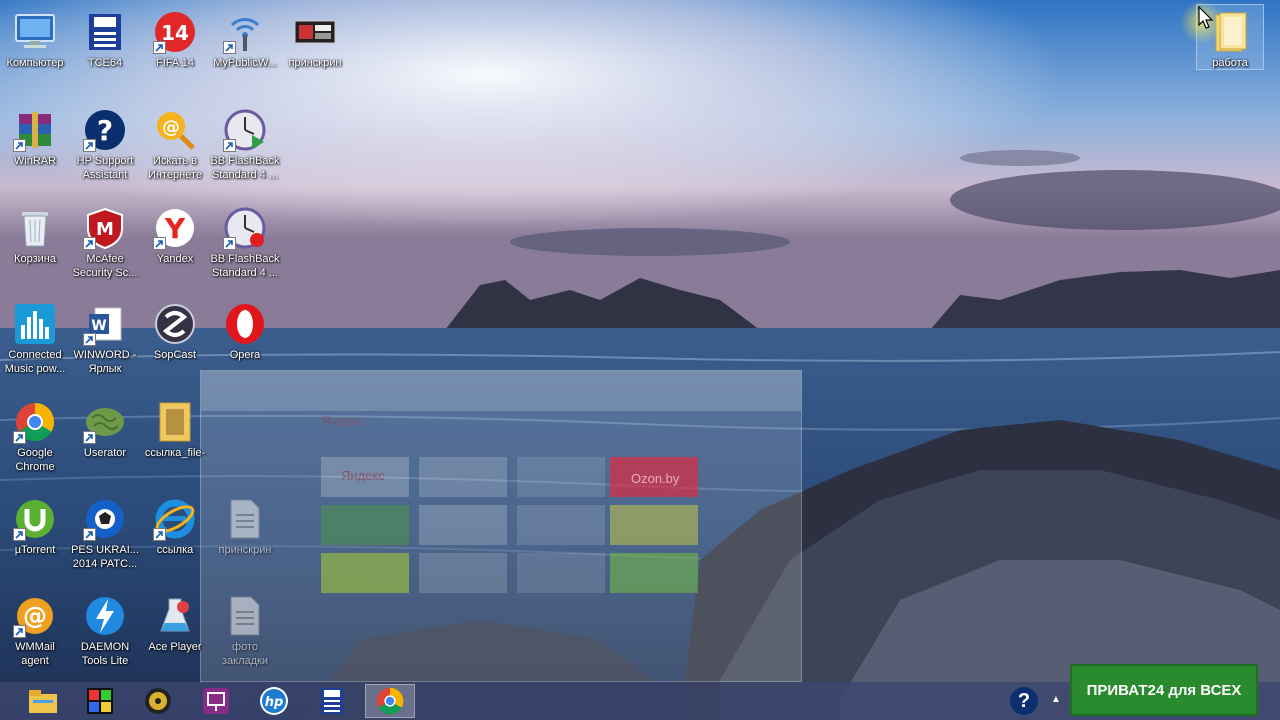  I want to click on desktop-icon-google-chrome: Google Chrome, so click(35, 439).